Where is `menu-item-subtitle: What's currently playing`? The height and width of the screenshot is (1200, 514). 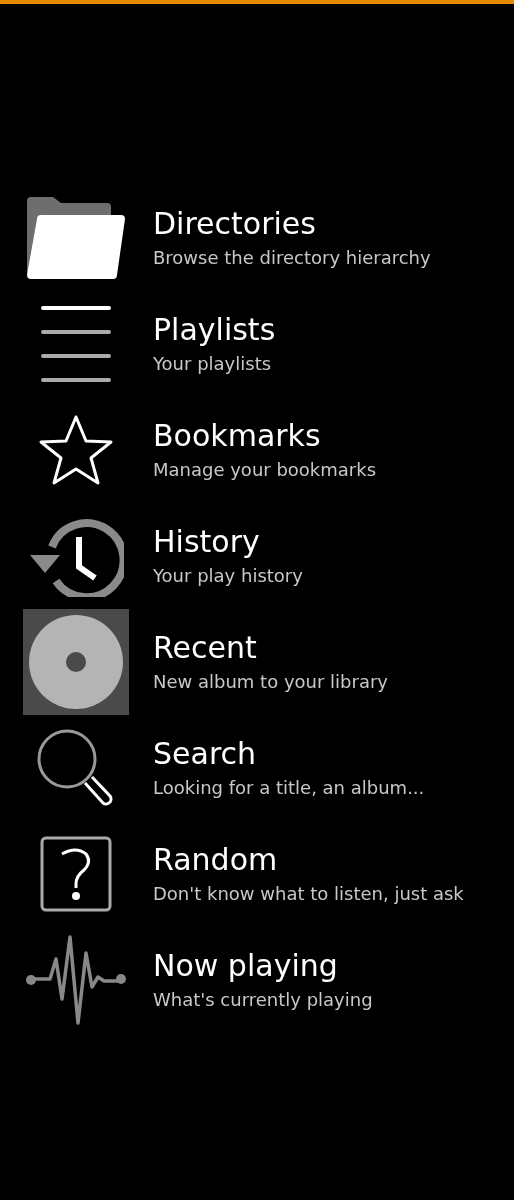 menu-item-subtitle: What's currently playing is located at coordinates (263, 999).